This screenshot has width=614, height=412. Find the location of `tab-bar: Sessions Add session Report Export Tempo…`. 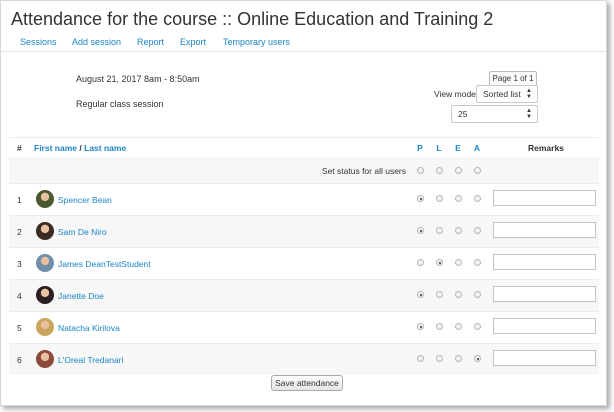

tab-bar: Sessions Add session Report Export Tempo… is located at coordinates (303, 41).